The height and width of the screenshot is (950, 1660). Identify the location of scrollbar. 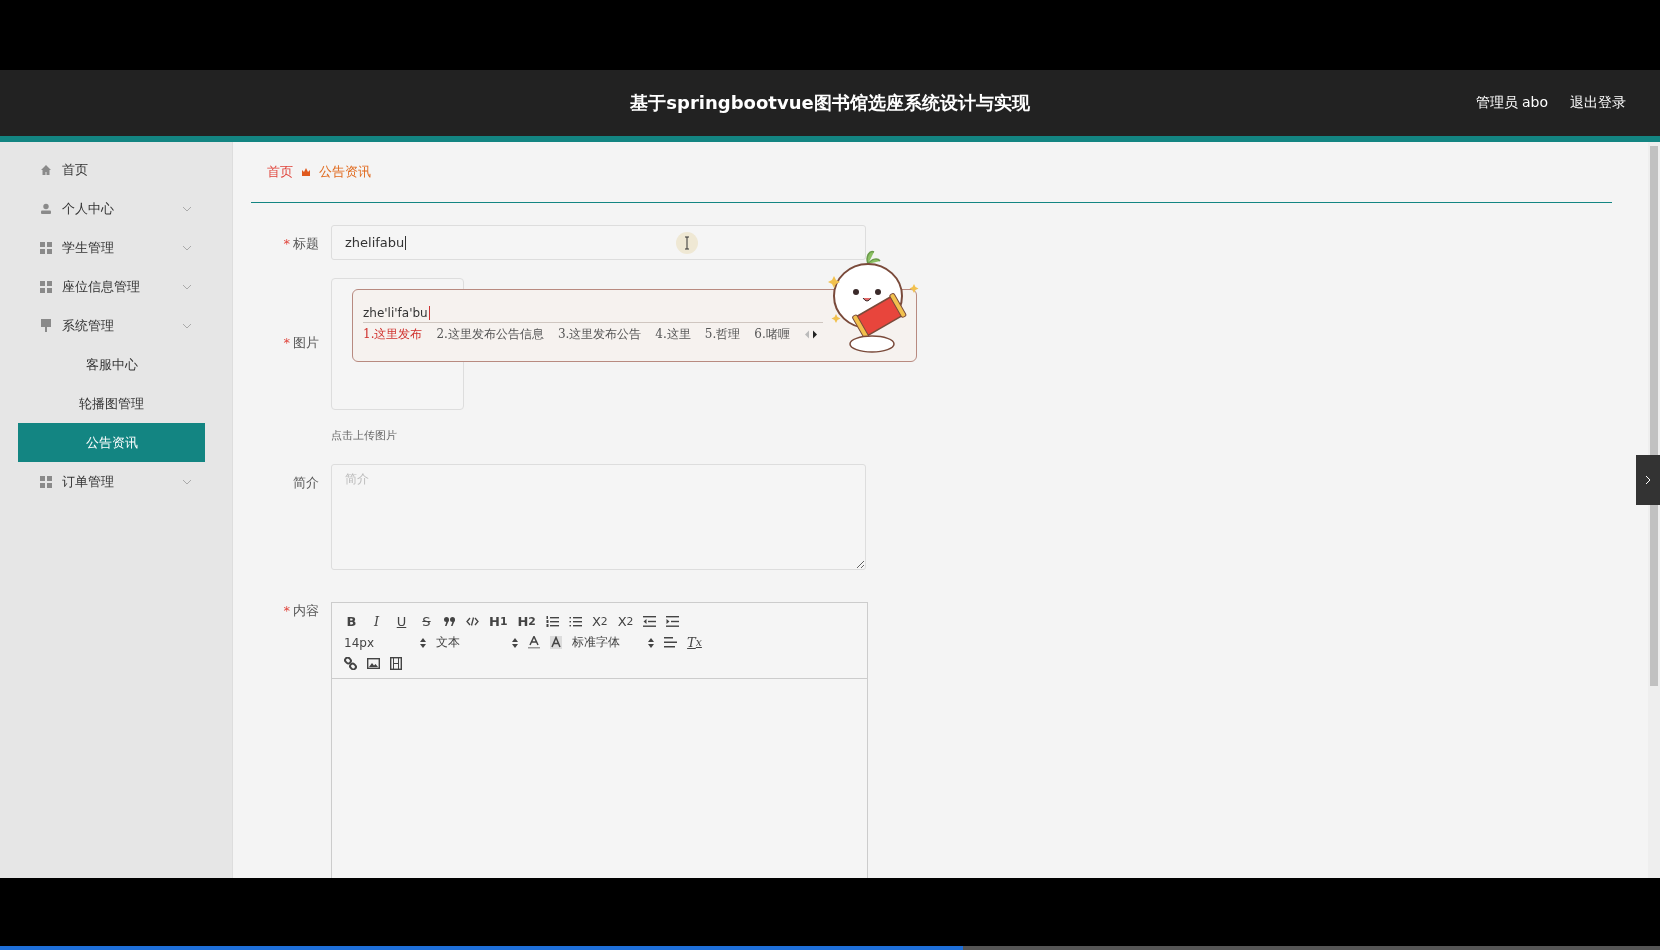
(1654, 510).